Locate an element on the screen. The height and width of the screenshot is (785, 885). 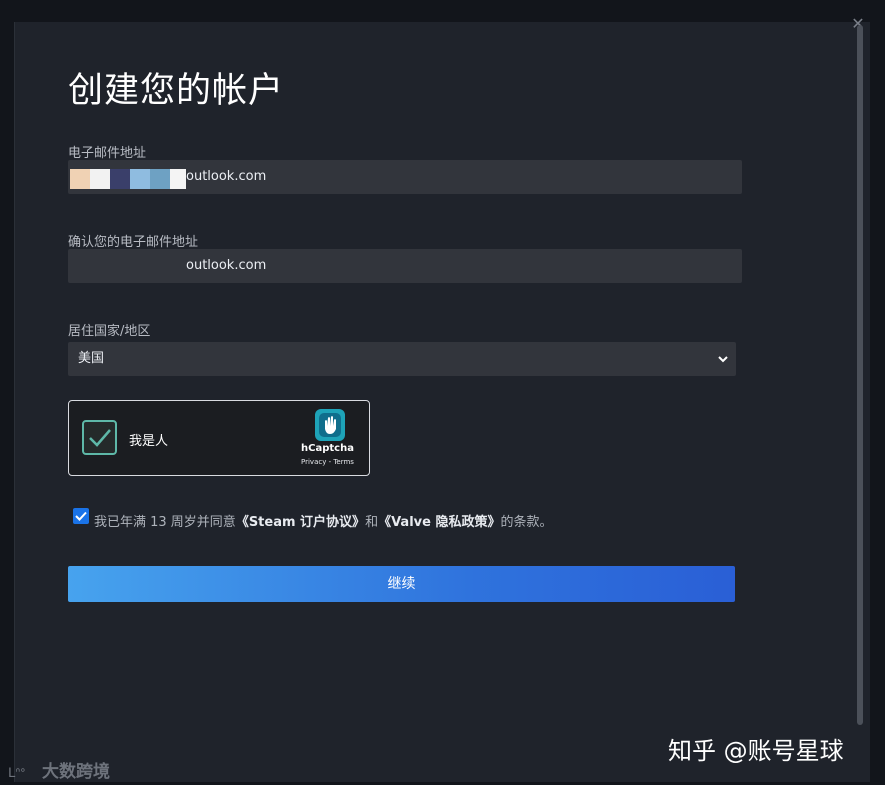
captcha-label: 我是人 is located at coordinates (149, 441).